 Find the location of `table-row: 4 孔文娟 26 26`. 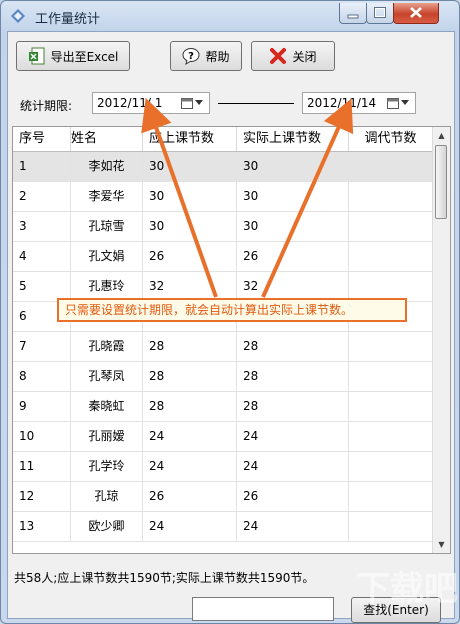

table-row: 4 孔文娟 26 26 is located at coordinates (223, 257).